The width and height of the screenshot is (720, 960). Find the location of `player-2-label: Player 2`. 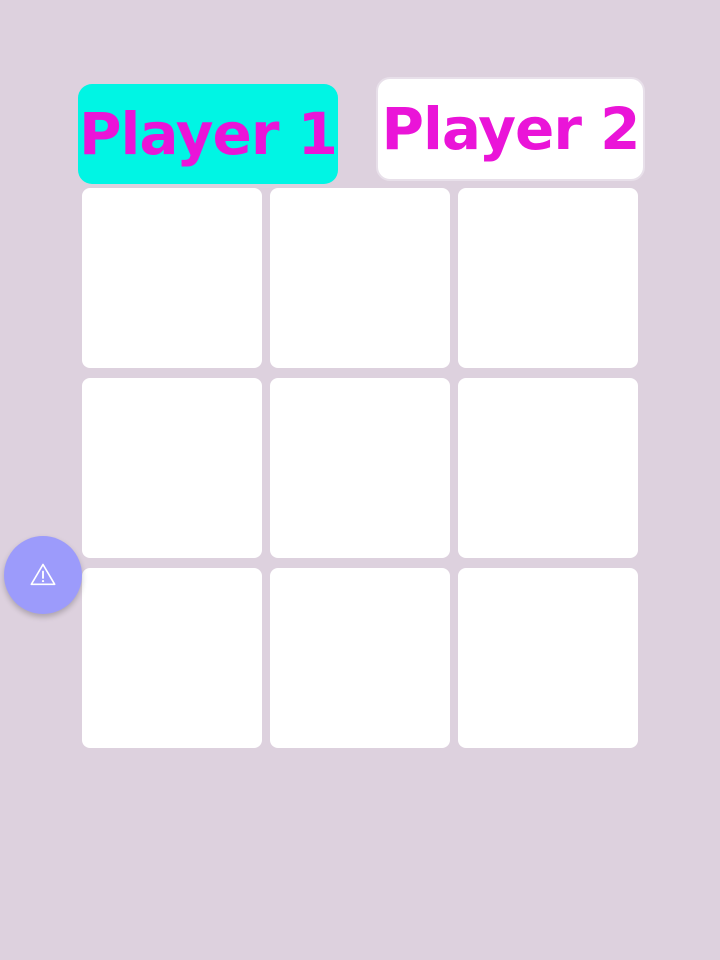

player-2-label: Player 2 is located at coordinates (510, 129).